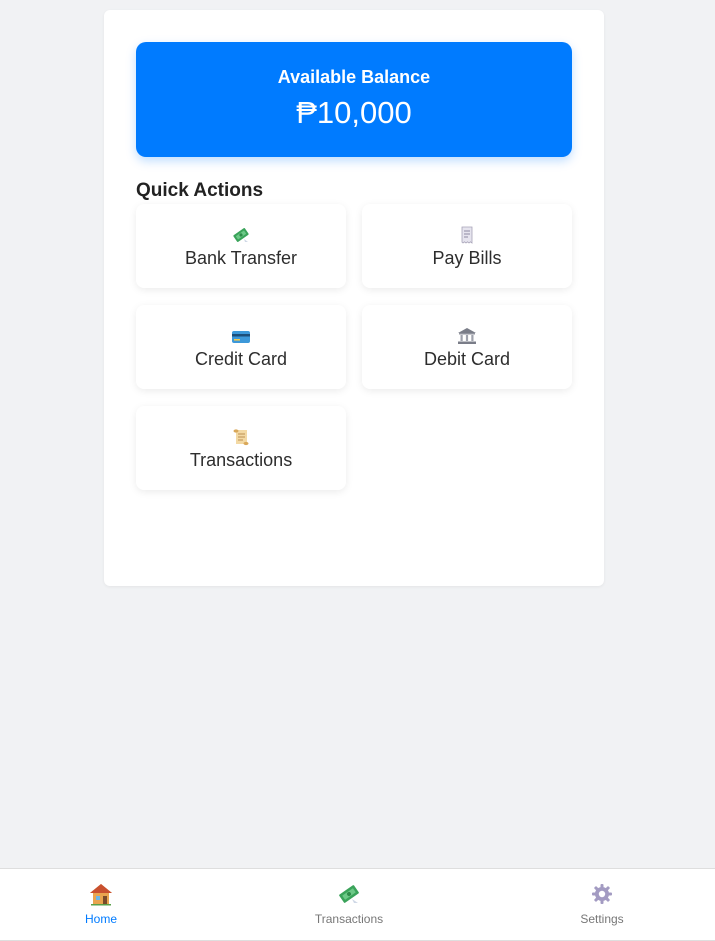 The width and height of the screenshot is (715, 941). Describe the element at coordinates (354, 112) in the screenshot. I see `balance-amount: ₱10,000` at that location.